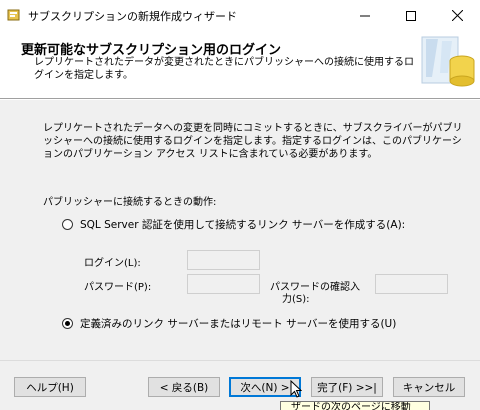 The height and width of the screenshot is (410, 480). I want to click on sql-auth-radio, so click(67, 224).